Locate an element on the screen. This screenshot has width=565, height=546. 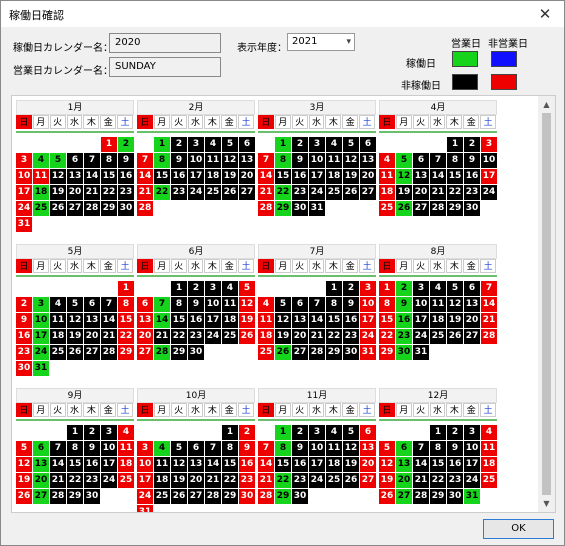
day-cell: 10 is located at coordinates (41, 320).